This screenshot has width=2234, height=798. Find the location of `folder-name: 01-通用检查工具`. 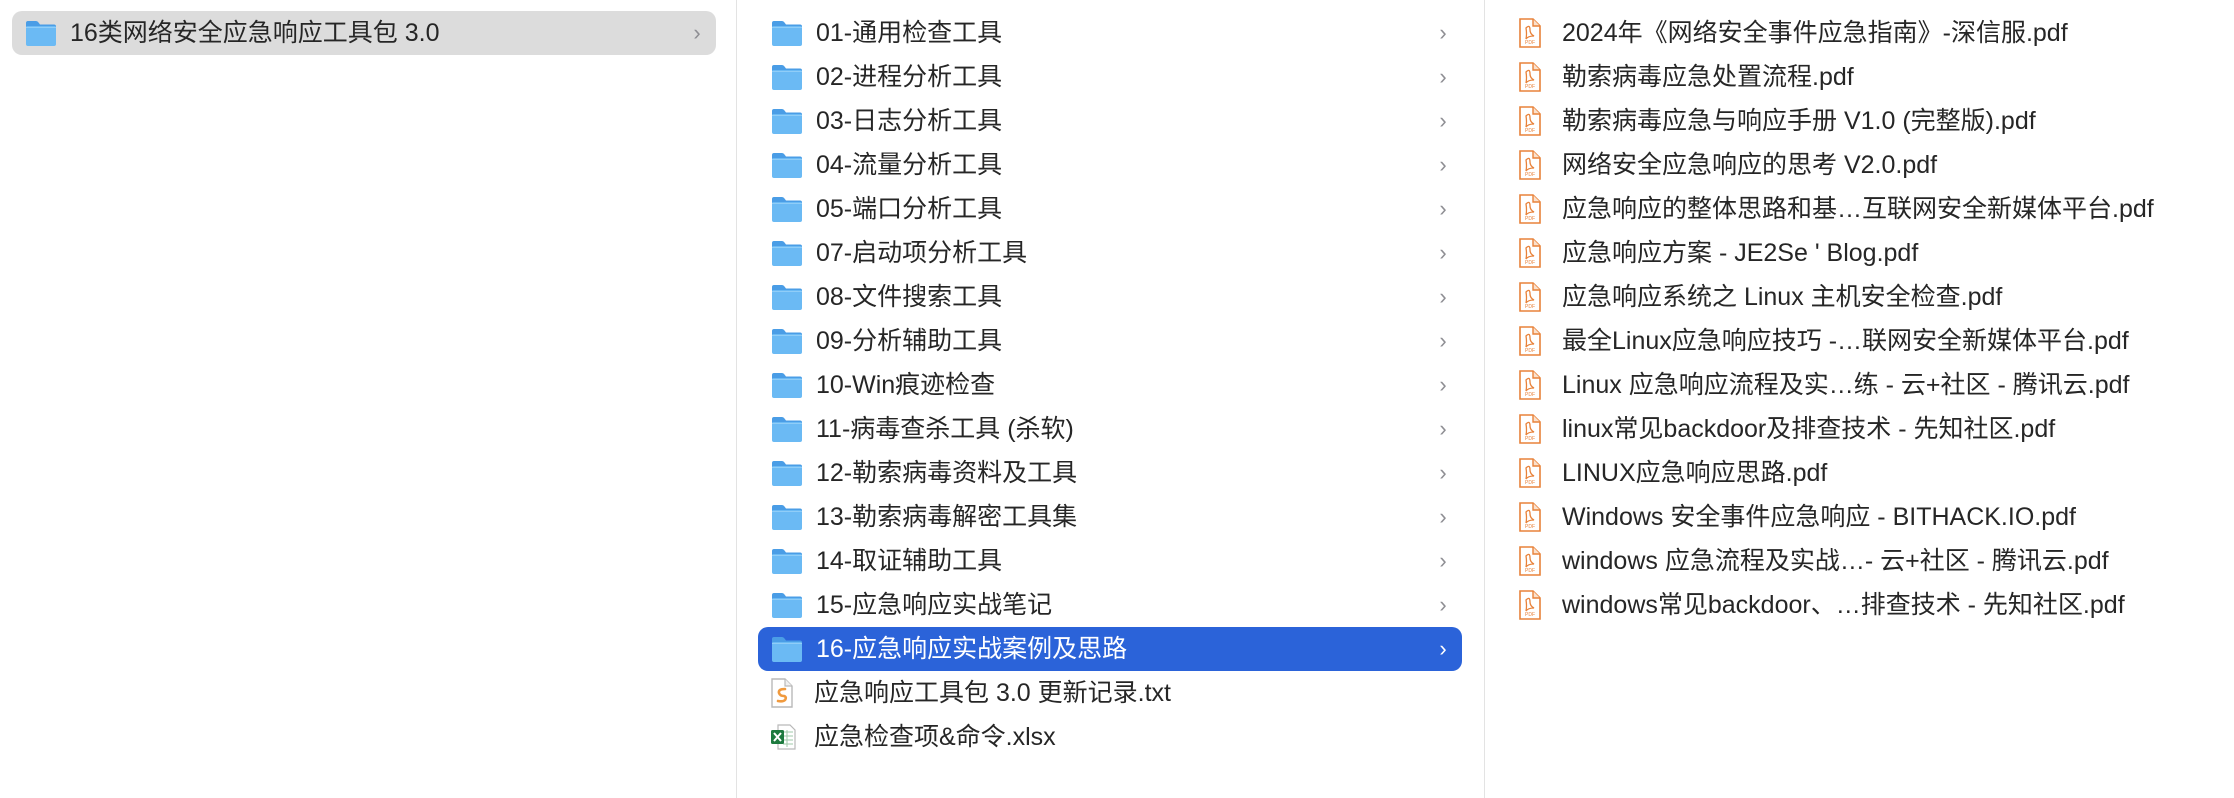

folder-name: 01-通用检查工具 is located at coordinates (909, 33).